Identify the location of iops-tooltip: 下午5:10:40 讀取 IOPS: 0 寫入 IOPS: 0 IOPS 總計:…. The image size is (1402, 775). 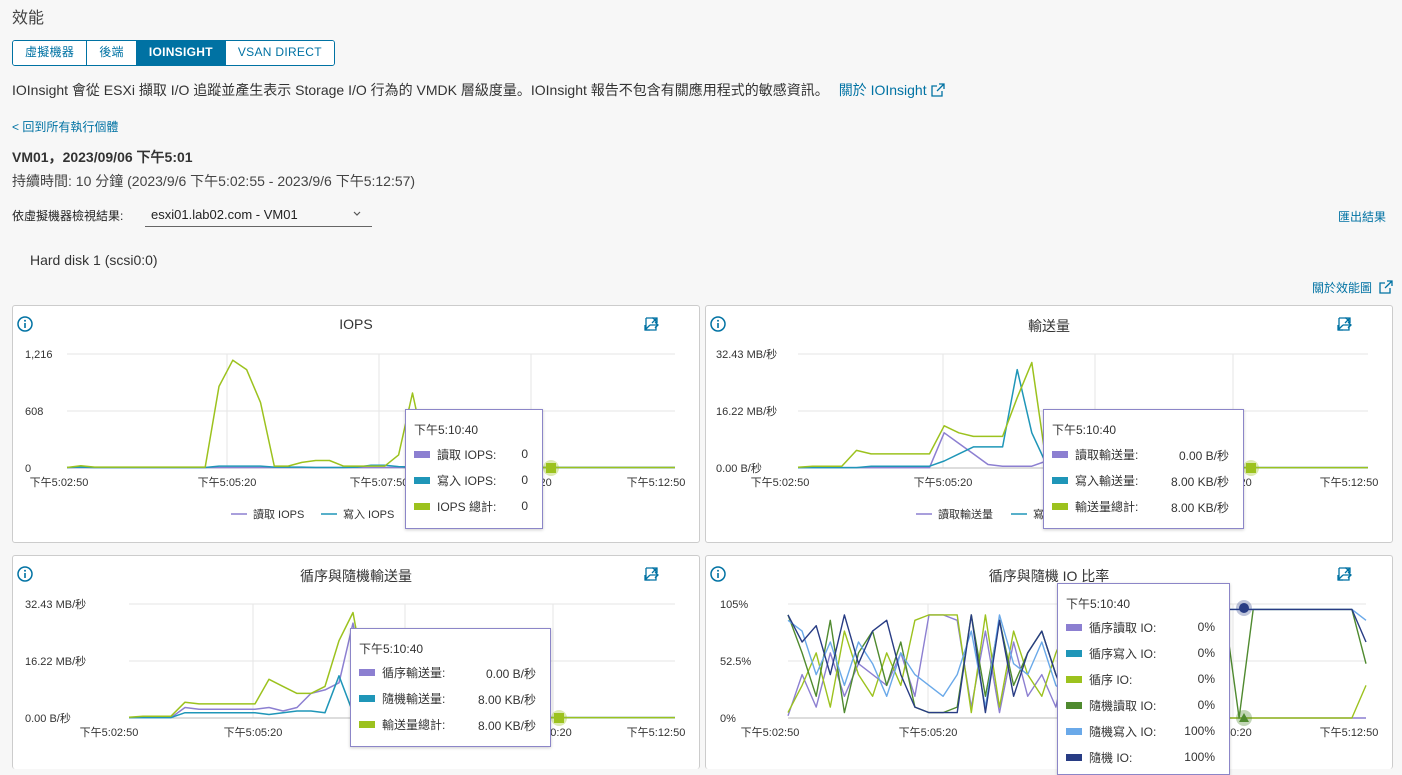
(474, 469).